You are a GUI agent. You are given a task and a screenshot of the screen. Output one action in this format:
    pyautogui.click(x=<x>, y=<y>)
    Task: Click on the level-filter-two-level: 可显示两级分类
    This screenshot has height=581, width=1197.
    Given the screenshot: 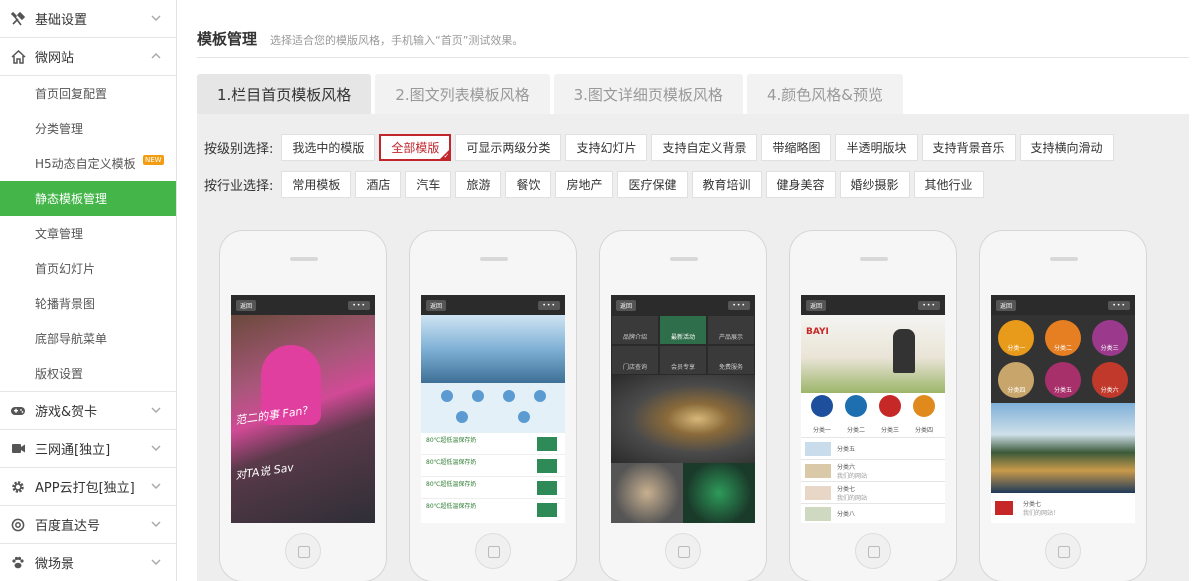 What is the action you would take?
    pyautogui.click(x=508, y=147)
    